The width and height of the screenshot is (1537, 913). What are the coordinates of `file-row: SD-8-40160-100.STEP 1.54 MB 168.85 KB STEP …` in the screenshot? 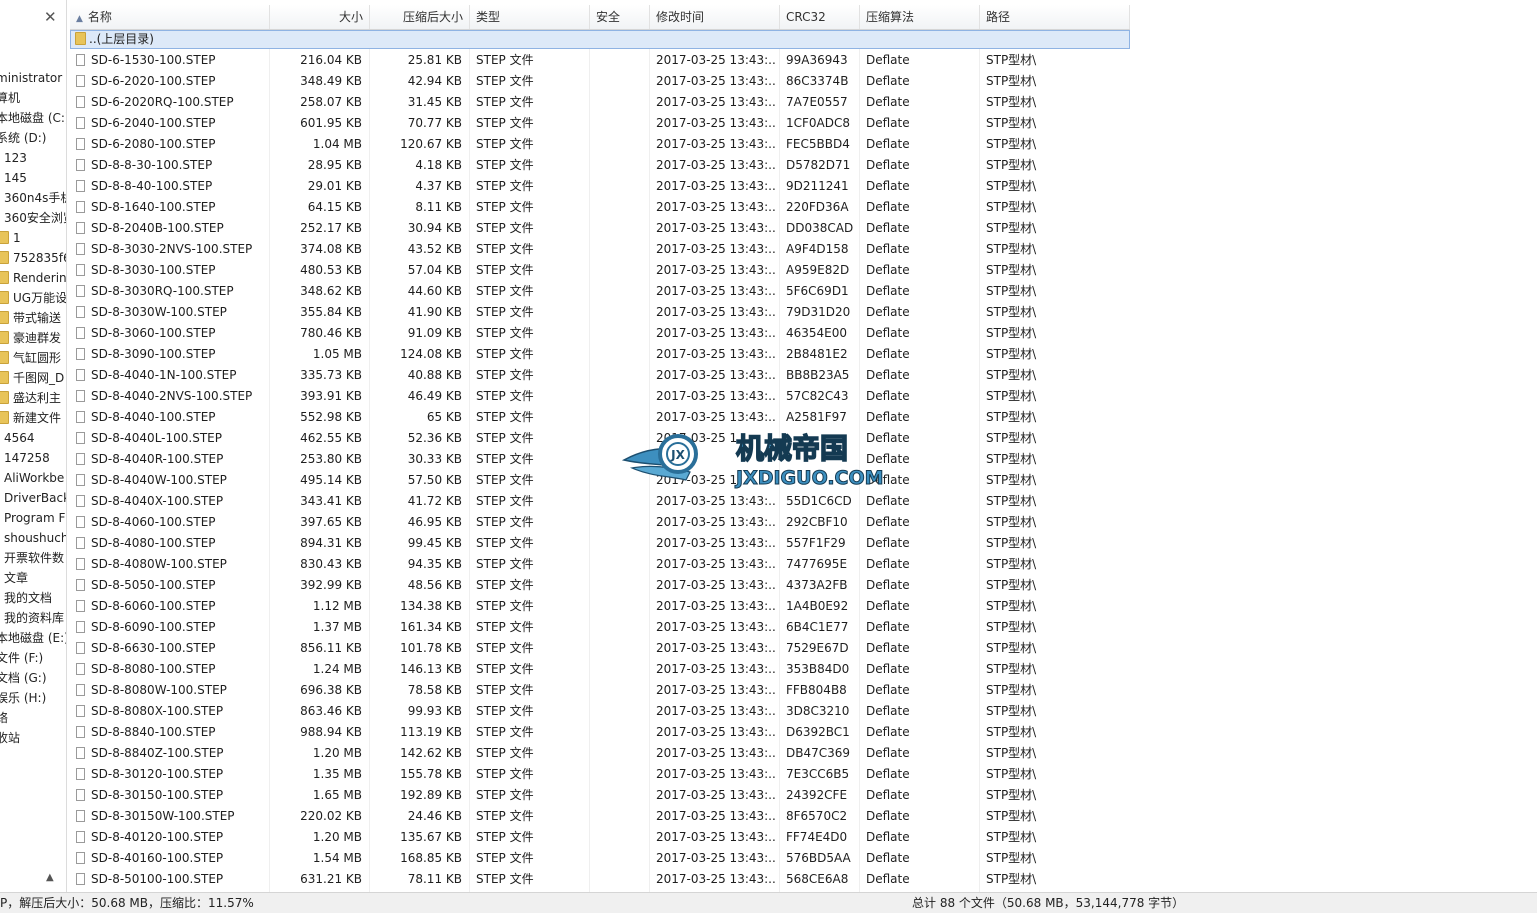 It's located at (600, 858).